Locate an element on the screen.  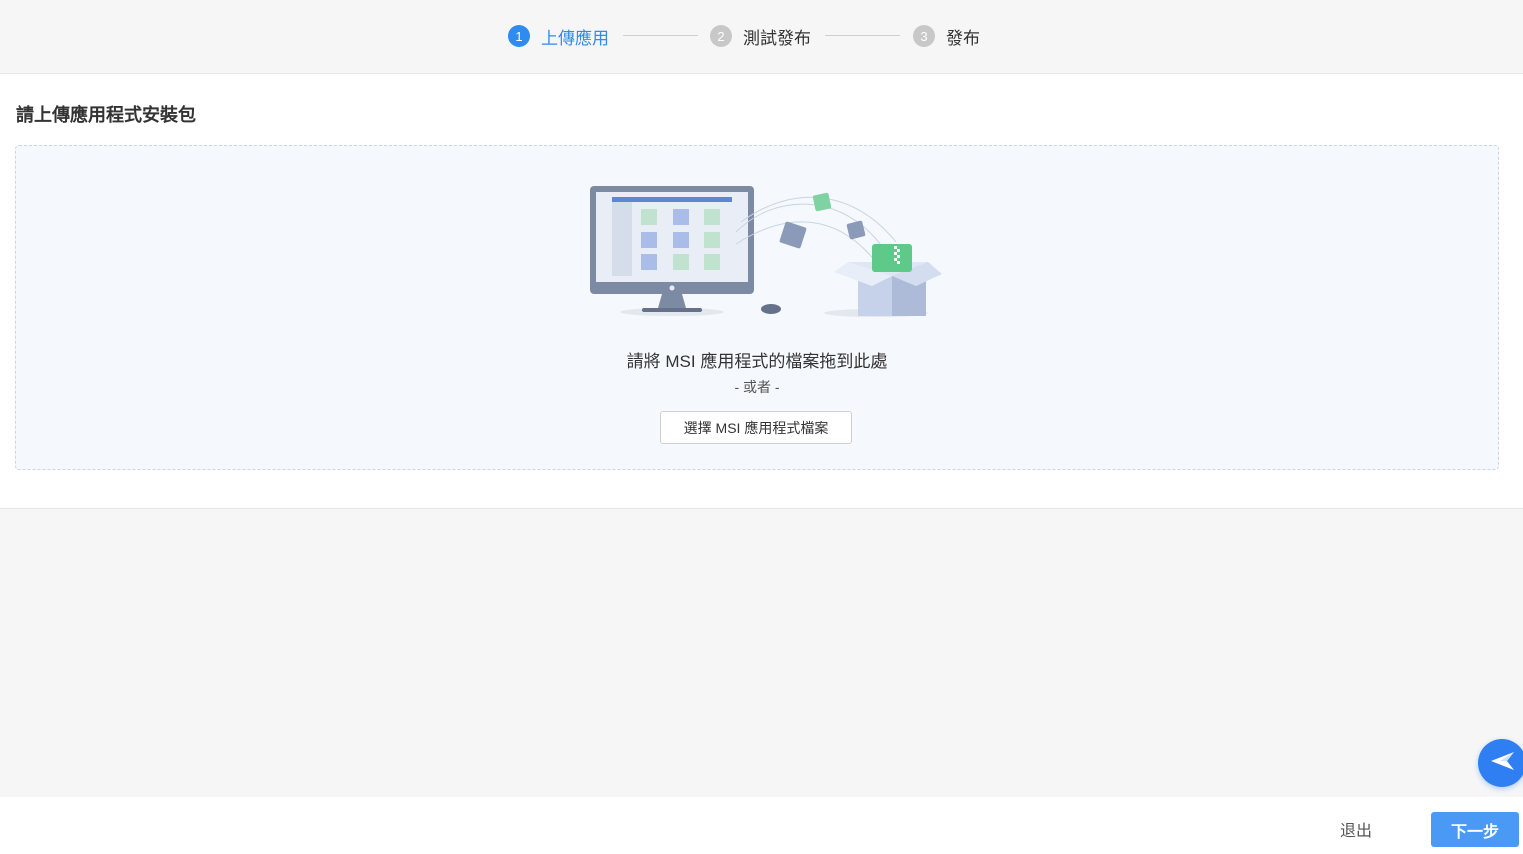
step-3-label: 發布 is located at coordinates (963, 38).